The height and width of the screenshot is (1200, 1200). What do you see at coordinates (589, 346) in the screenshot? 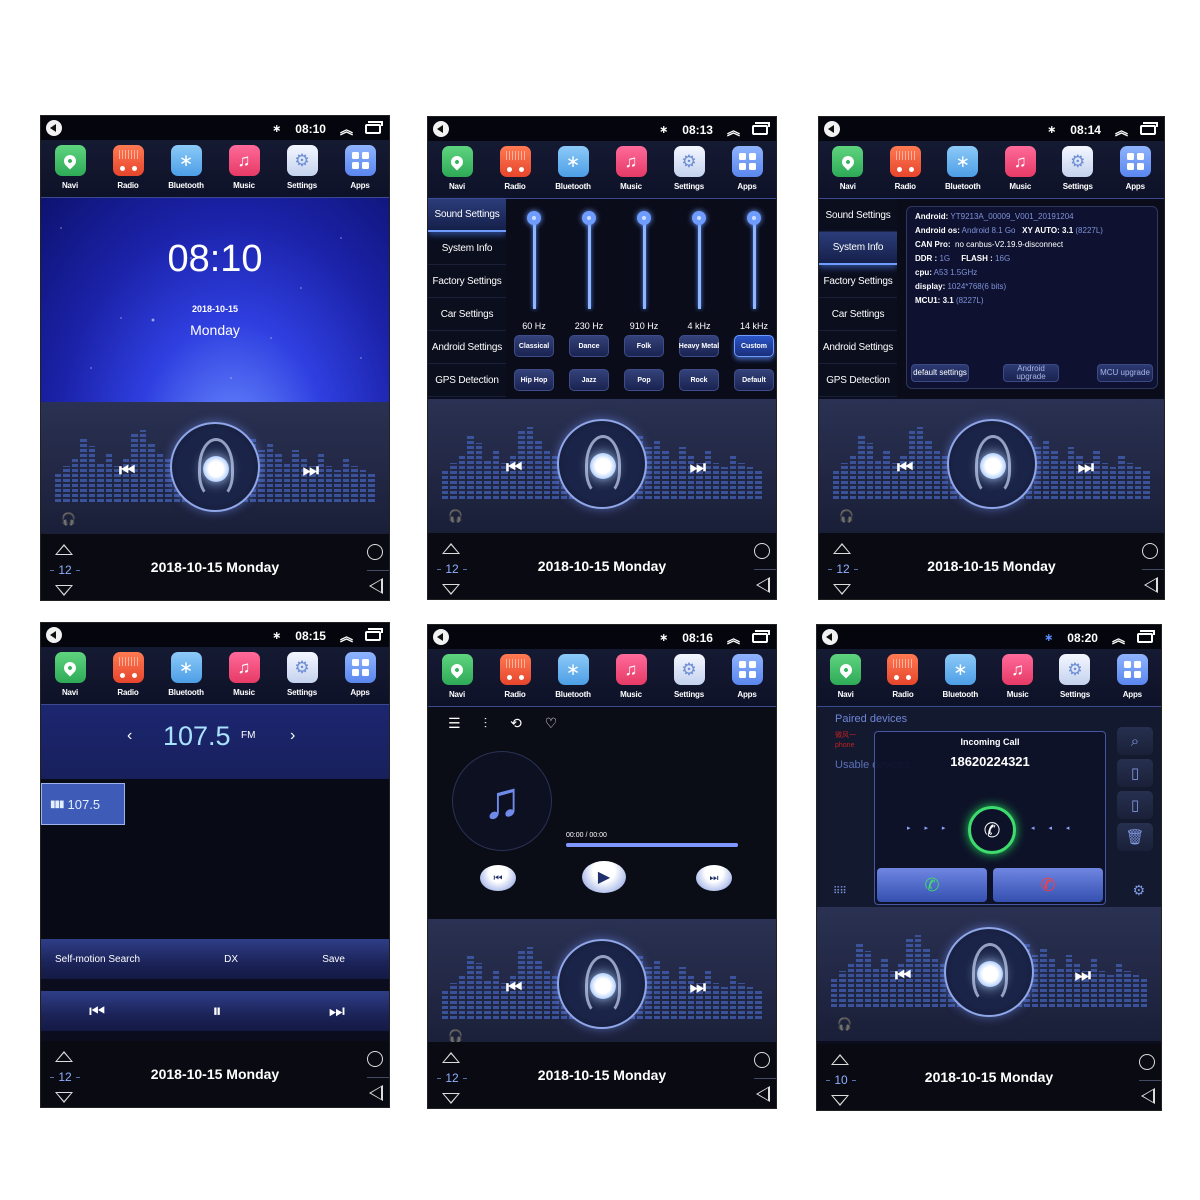
I see `preset-dance-button: Dance` at bounding box center [589, 346].